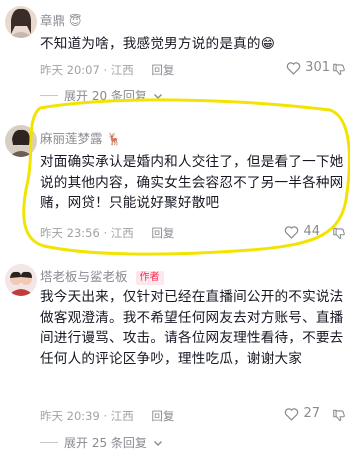  Describe the element at coordinates (311, 231) in the screenshot. I see `like-count: 44` at that location.